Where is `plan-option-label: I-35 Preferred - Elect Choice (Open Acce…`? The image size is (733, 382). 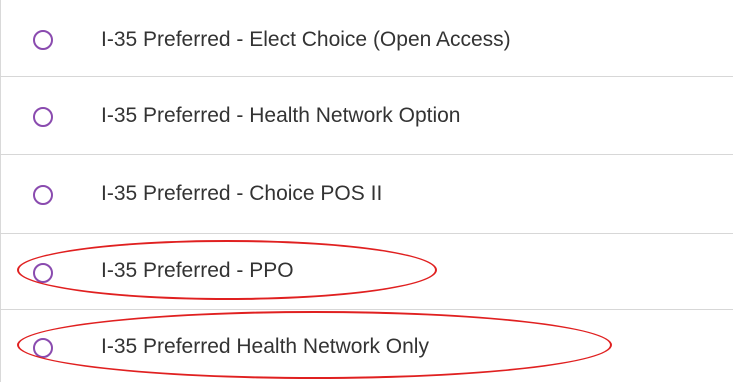 plan-option-label: I-35 Preferred - Elect Choice (Open Acce… is located at coordinates (306, 39).